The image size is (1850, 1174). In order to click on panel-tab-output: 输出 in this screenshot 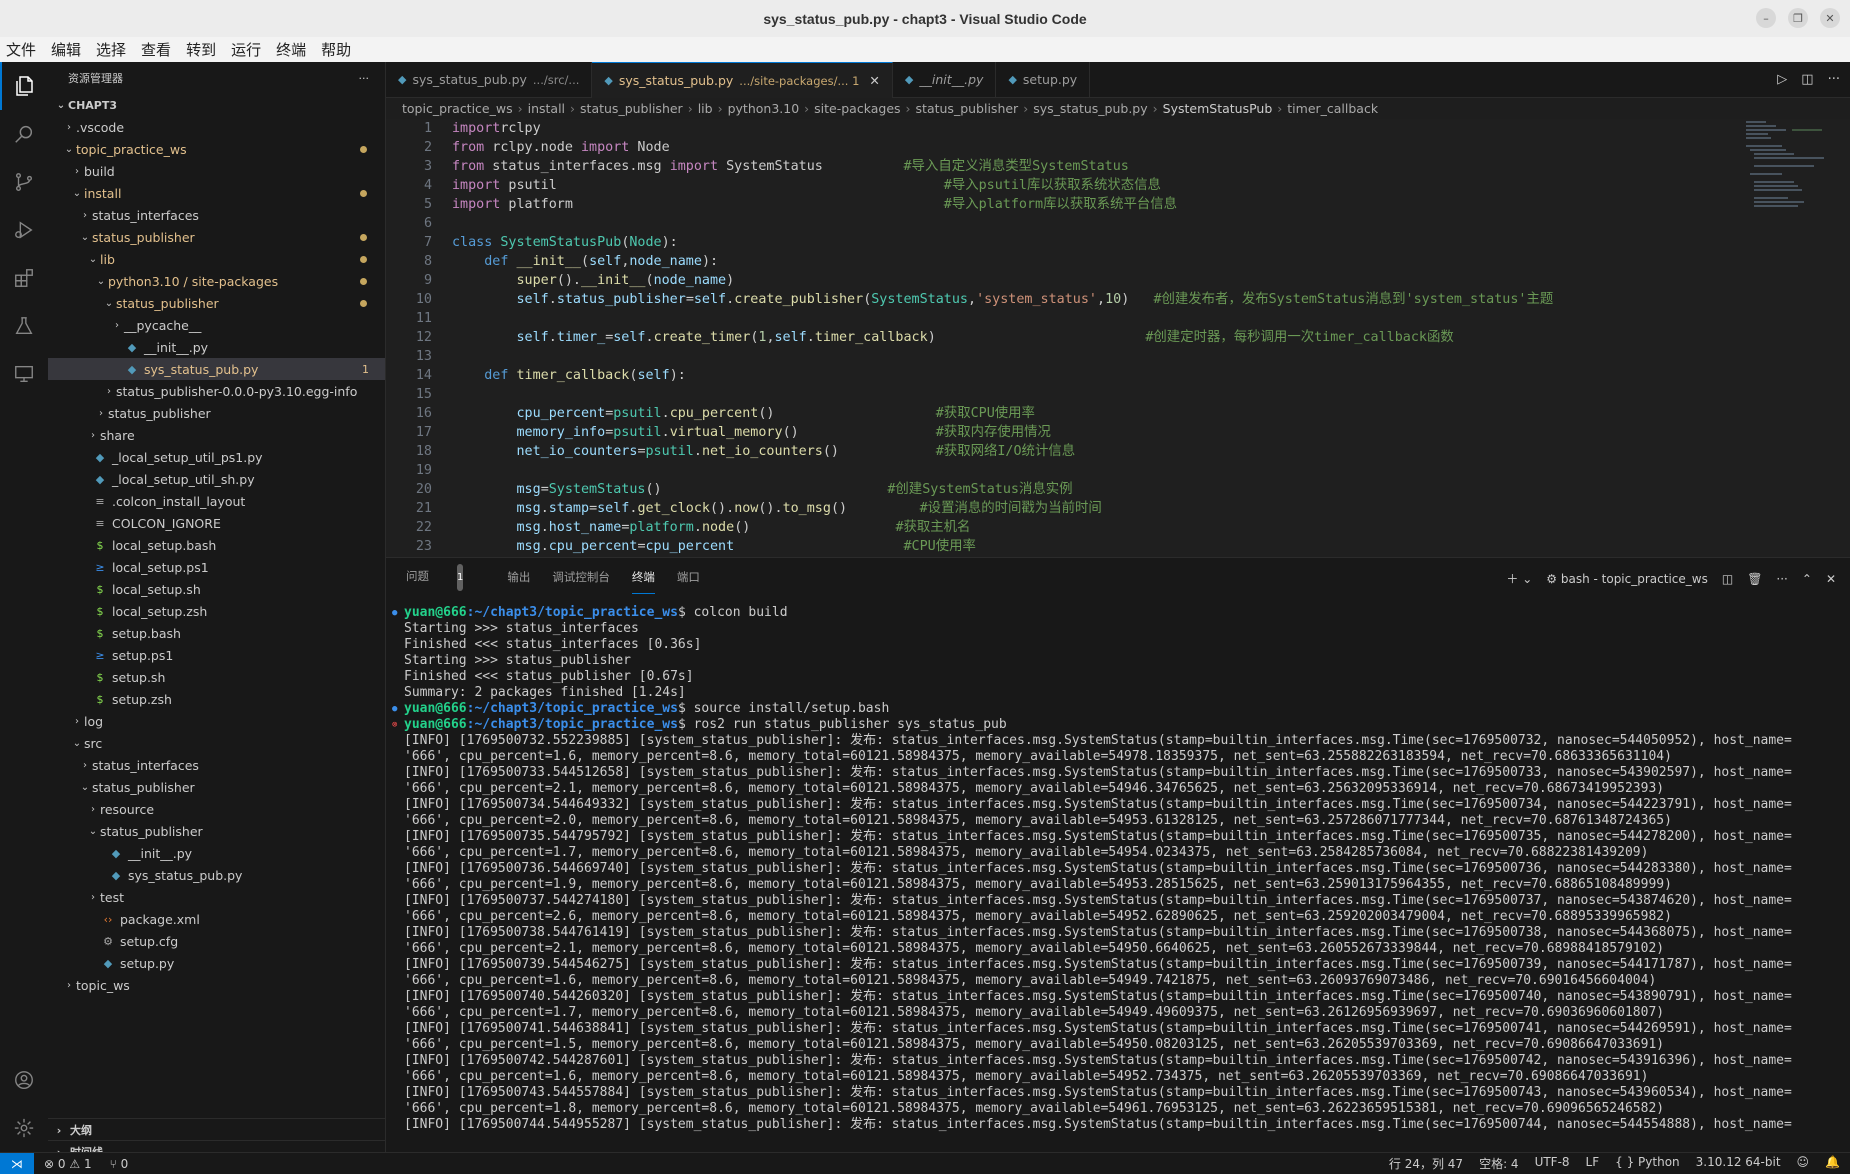, I will do `click(518, 577)`.